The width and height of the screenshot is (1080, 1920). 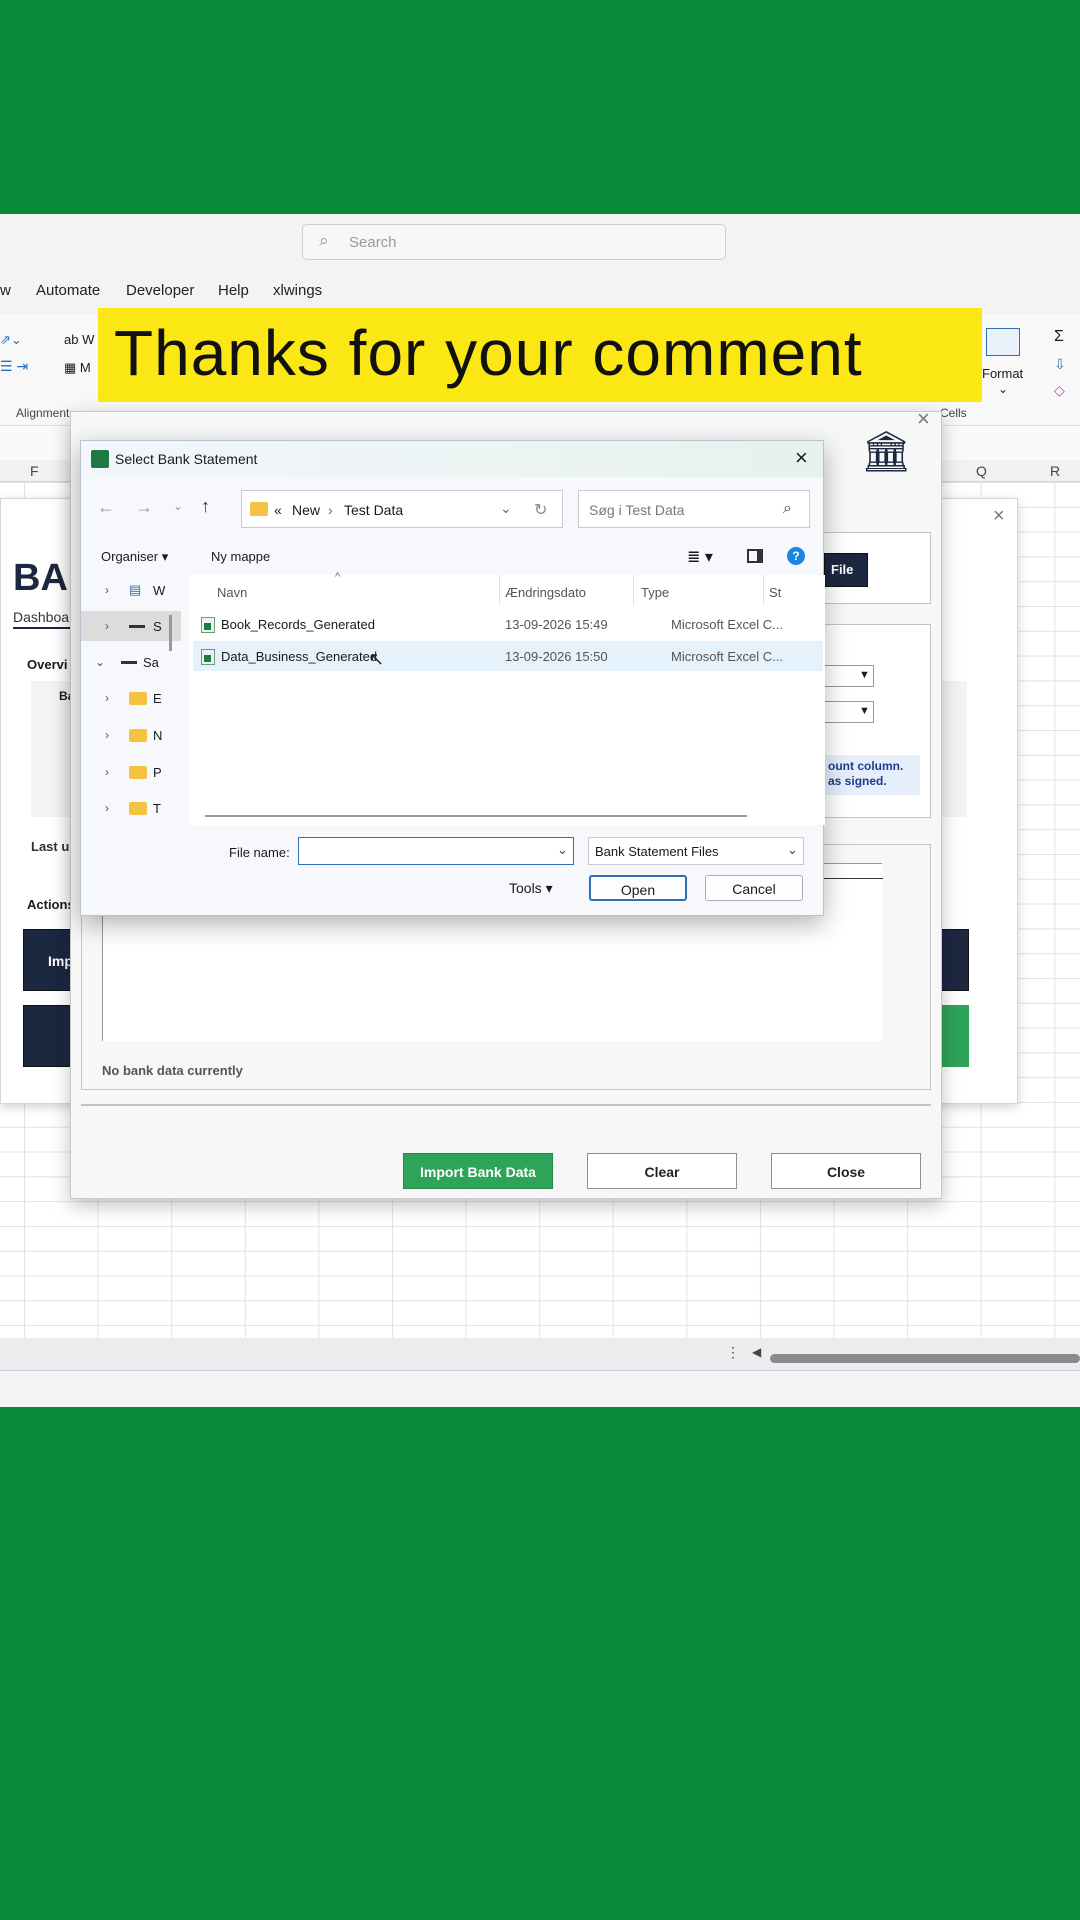 What do you see at coordinates (324, 240) in the screenshot?
I see `search-icon: ⌕` at bounding box center [324, 240].